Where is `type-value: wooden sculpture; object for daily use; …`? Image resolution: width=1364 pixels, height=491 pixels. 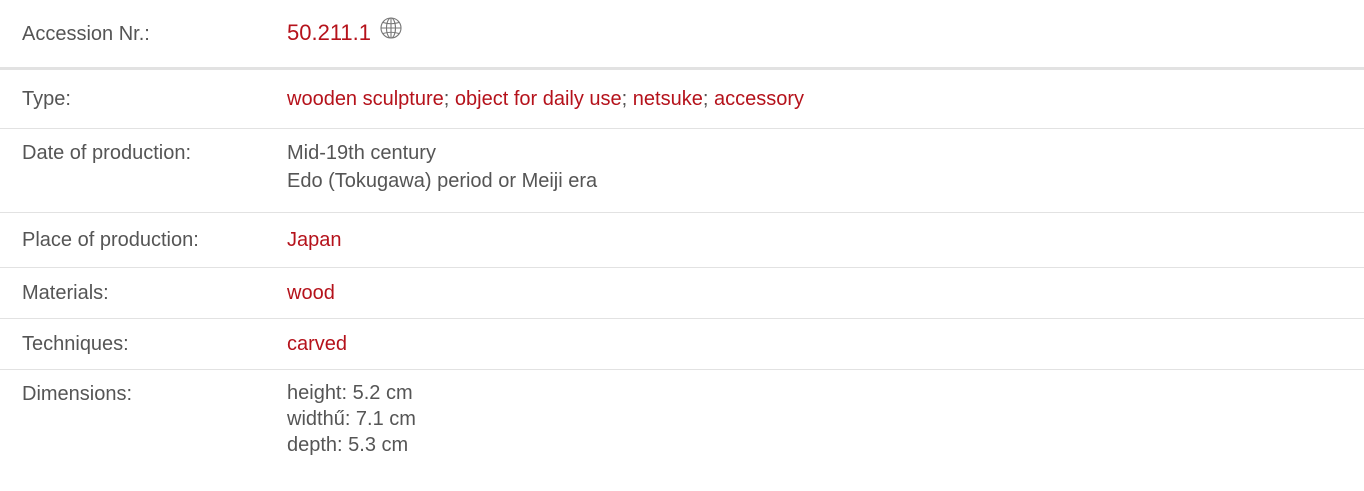 type-value: wooden sculpture; object for daily use; … is located at coordinates (825, 99).